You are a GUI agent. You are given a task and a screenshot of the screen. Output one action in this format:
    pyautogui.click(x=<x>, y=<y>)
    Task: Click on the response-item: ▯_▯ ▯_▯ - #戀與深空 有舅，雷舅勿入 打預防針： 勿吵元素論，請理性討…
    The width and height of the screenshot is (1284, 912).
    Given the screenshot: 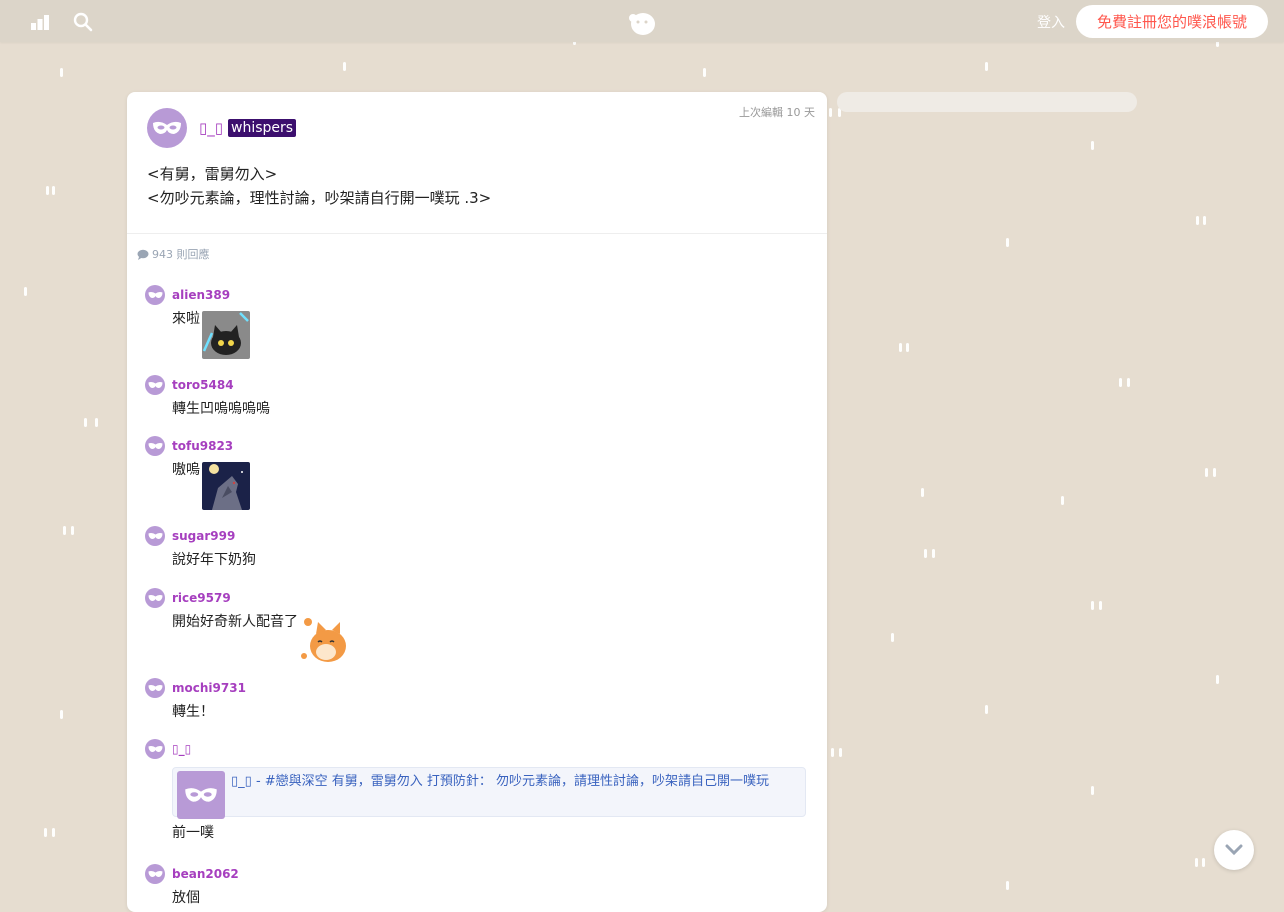 What is the action you would take?
    pyautogui.click(x=475, y=791)
    